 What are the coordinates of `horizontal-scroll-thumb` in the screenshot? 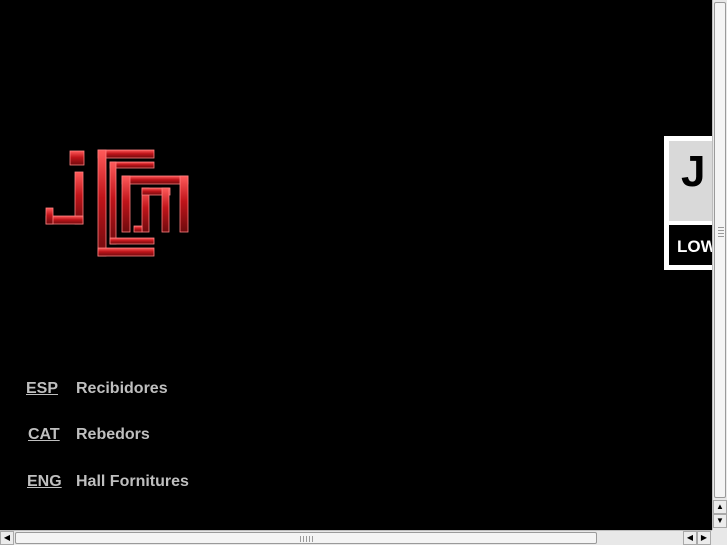 It's located at (306, 538).